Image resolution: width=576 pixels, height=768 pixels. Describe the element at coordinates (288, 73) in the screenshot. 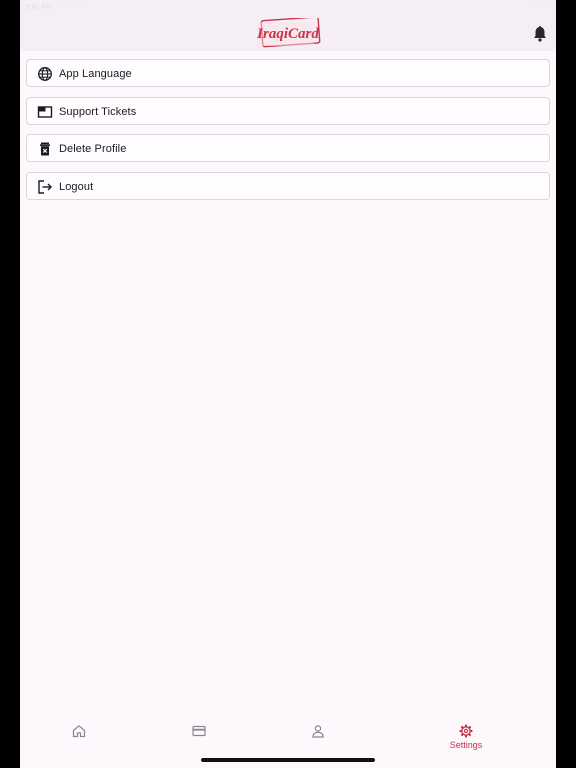

I see `menu-item-app-language: App Language` at that location.